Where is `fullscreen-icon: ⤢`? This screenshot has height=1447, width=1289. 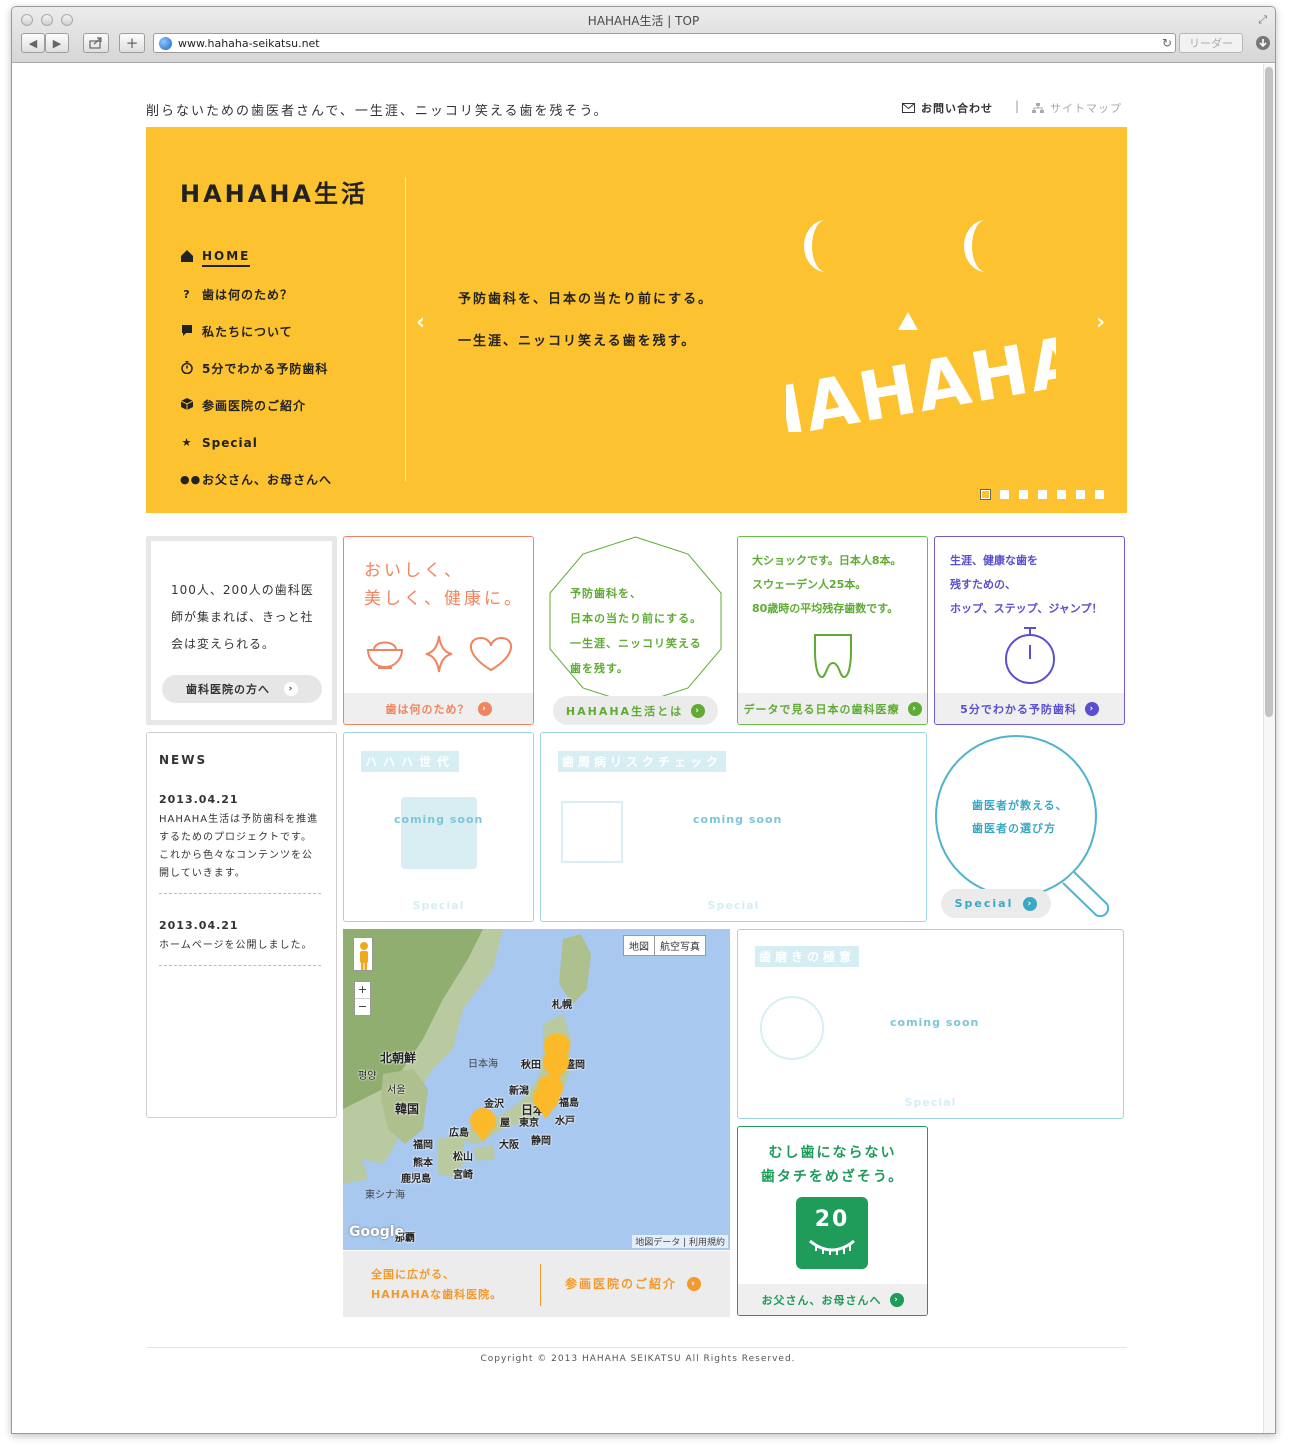
fullscreen-icon: ⤢ is located at coordinates (1262, 20).